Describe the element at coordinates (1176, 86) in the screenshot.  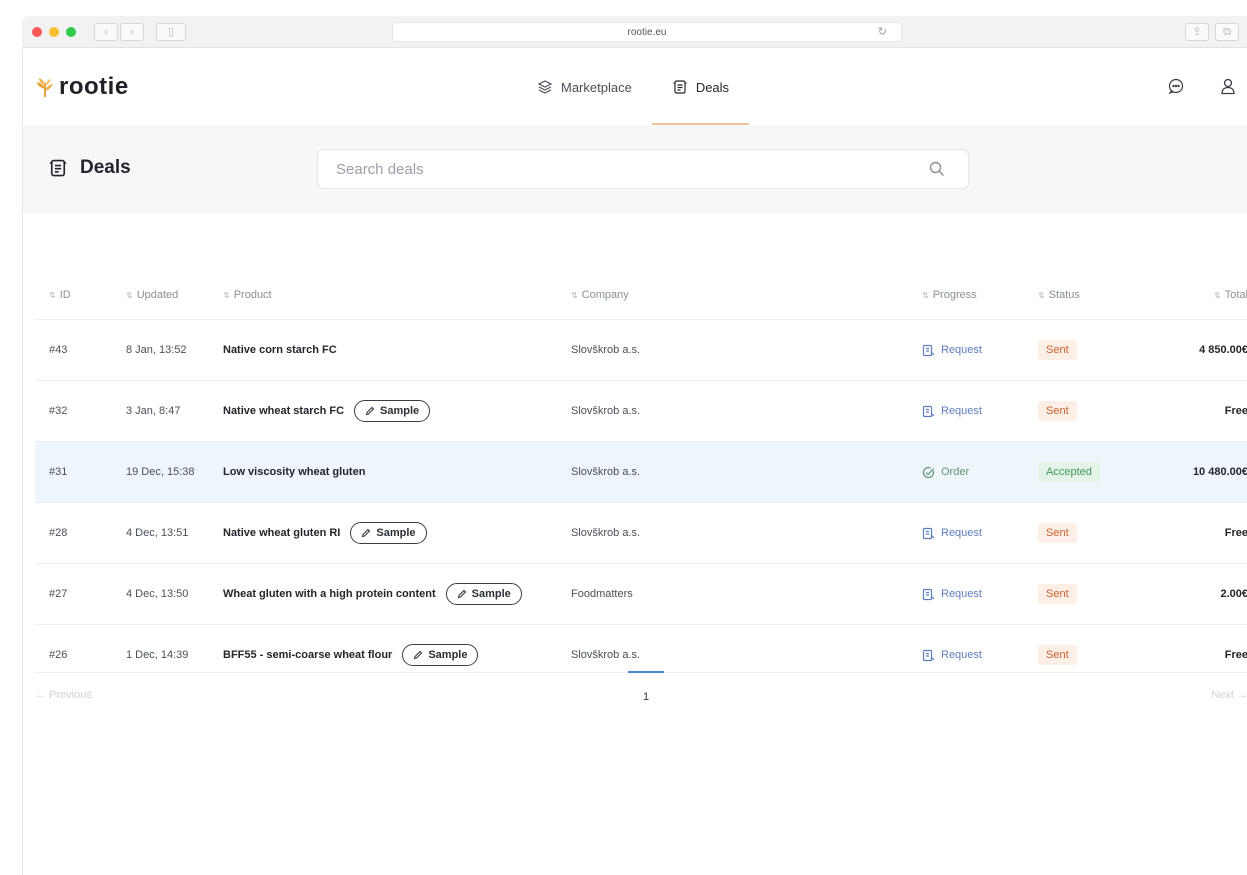
I see `chat-icon` at that location.